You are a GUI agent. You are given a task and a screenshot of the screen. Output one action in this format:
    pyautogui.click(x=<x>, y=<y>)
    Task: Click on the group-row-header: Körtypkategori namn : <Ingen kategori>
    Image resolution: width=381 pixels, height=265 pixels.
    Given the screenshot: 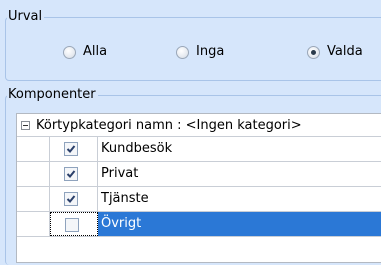 What is the action you would take?
    pyautogui.click(x=199, y=125)
    